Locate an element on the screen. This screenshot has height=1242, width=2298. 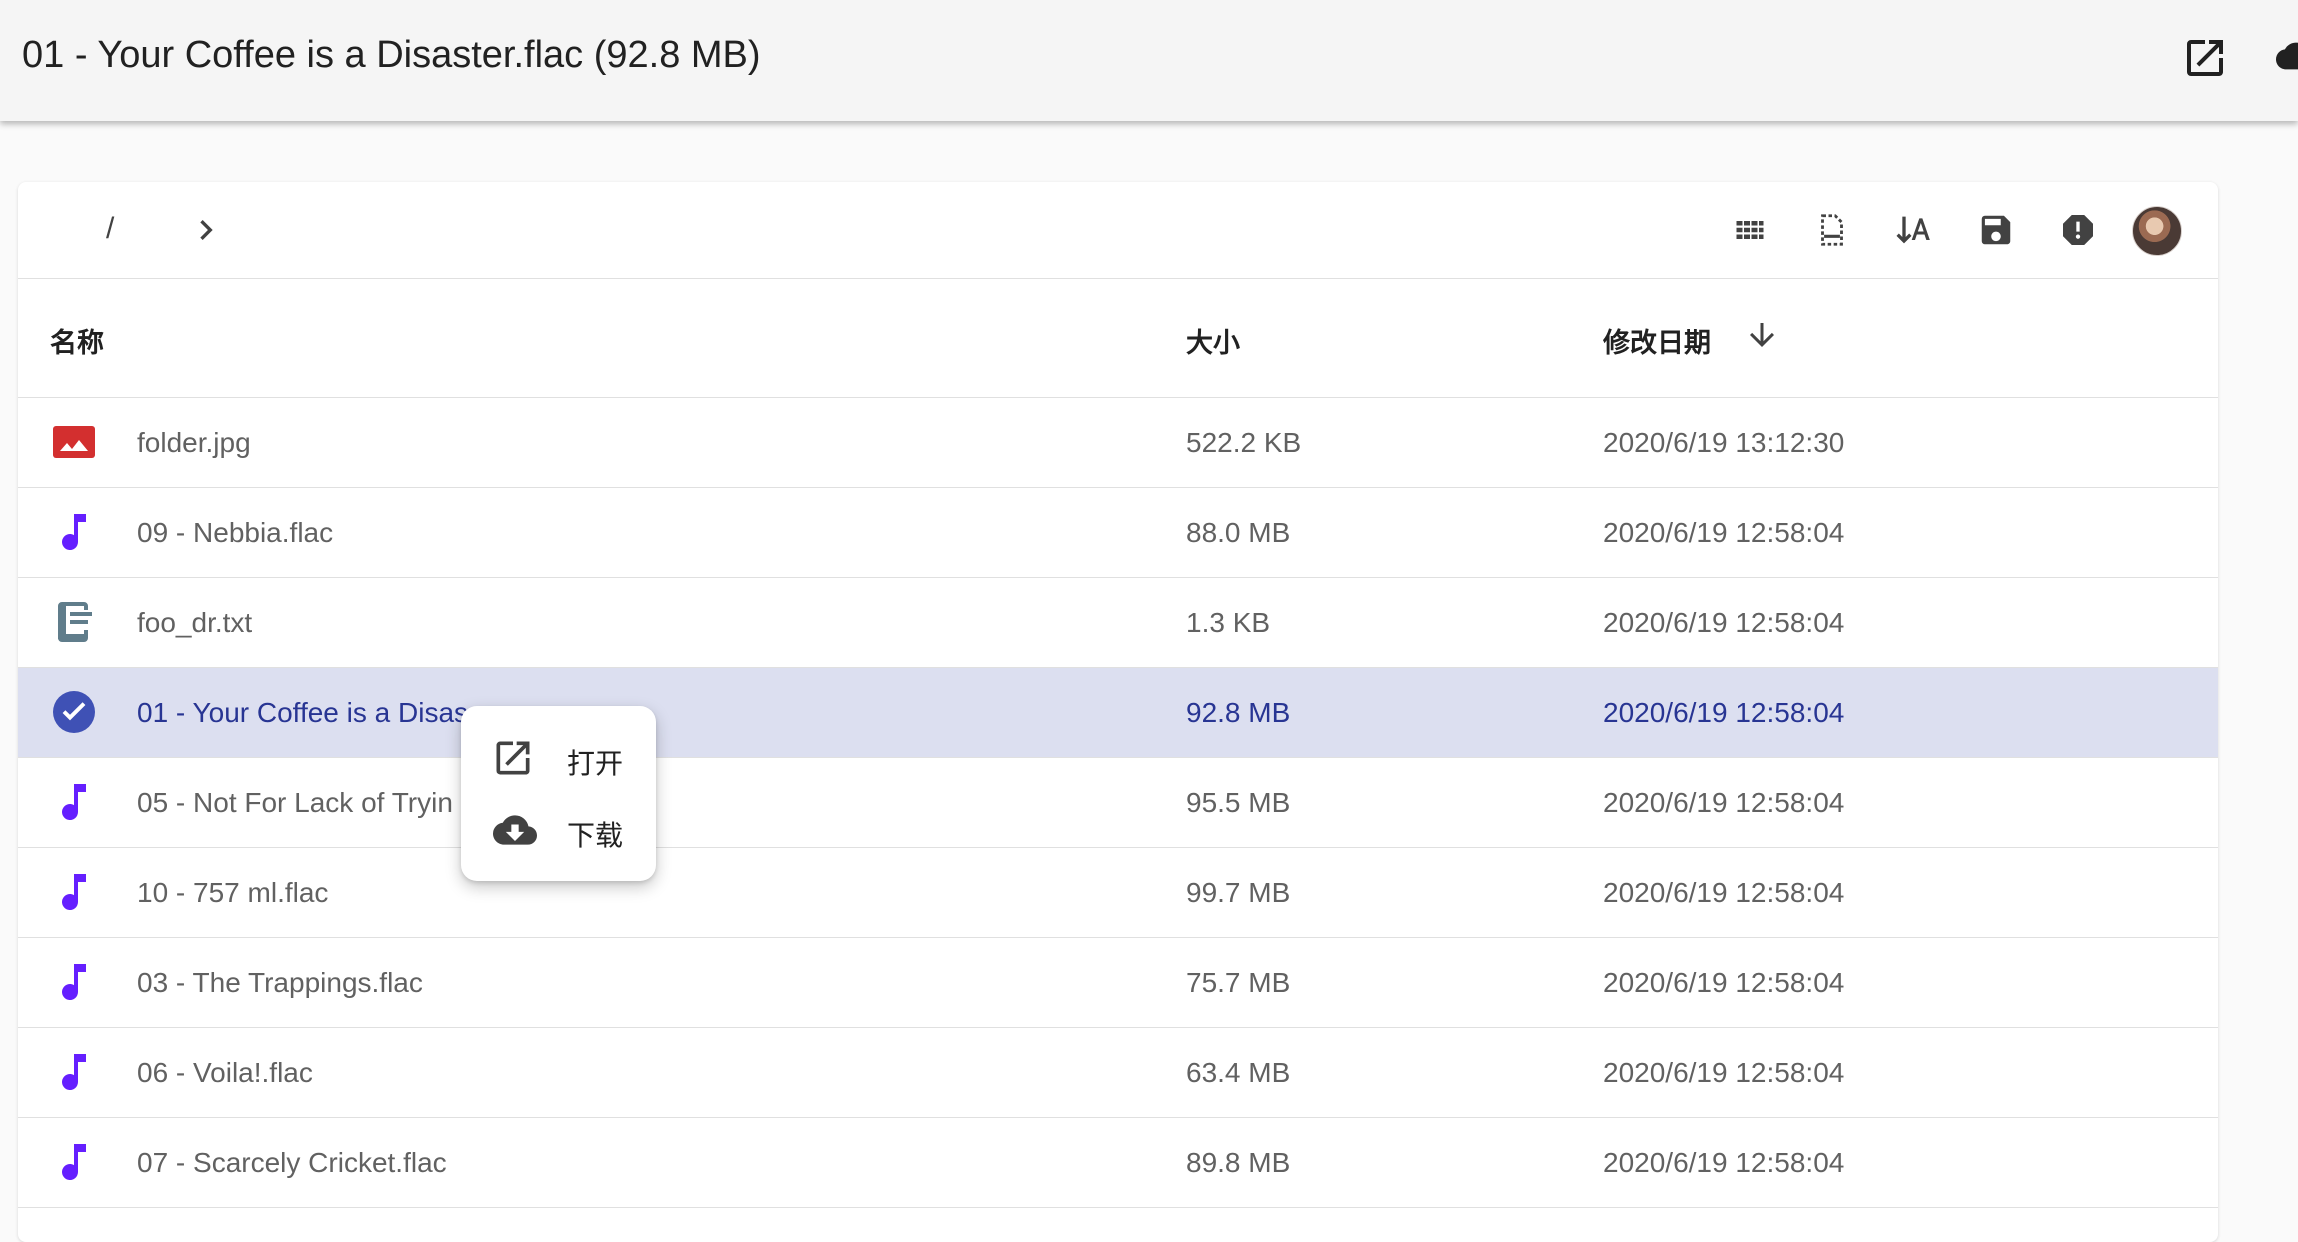
menu-item-label: 下载 is located at coordinates (595, 835).